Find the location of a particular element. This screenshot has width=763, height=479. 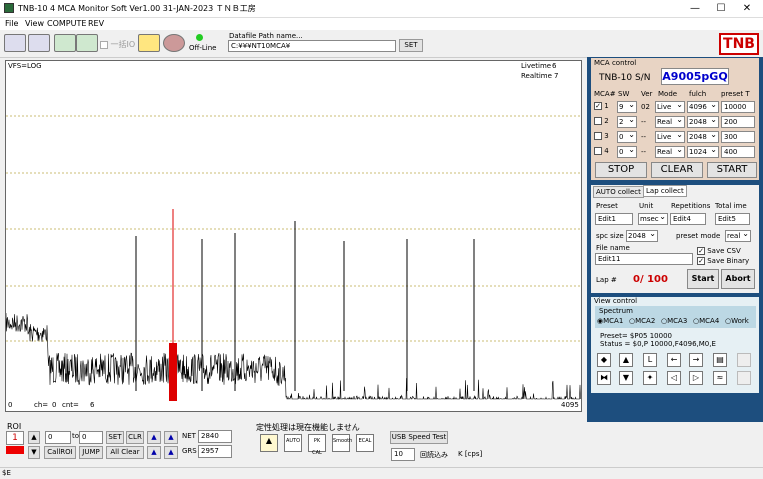

peak-right-icon: ▲ is located at coordinates (171, 437).